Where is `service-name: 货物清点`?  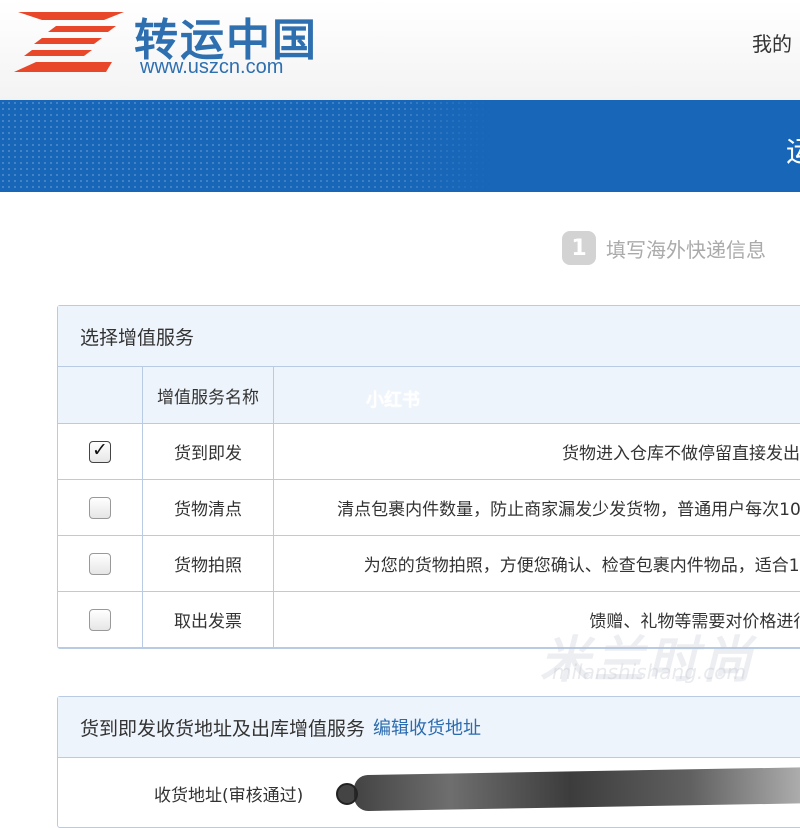 service-name: 货物清点 is located at coordinates (208, 508).